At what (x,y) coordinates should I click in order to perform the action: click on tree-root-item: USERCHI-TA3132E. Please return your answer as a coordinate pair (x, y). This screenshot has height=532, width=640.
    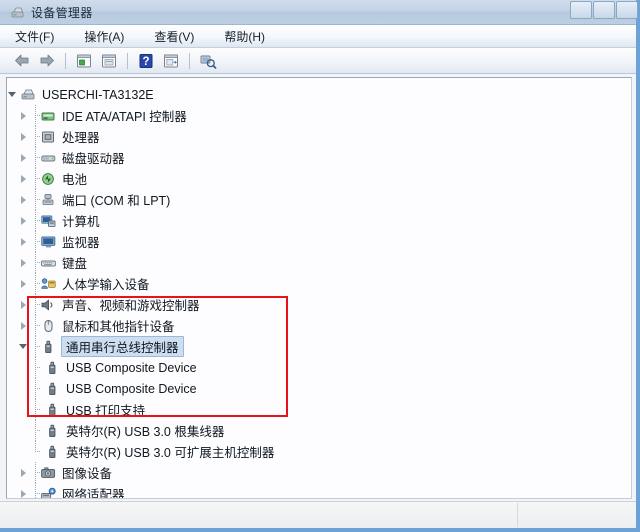
    Looking at the image, I should click on (319, 94).